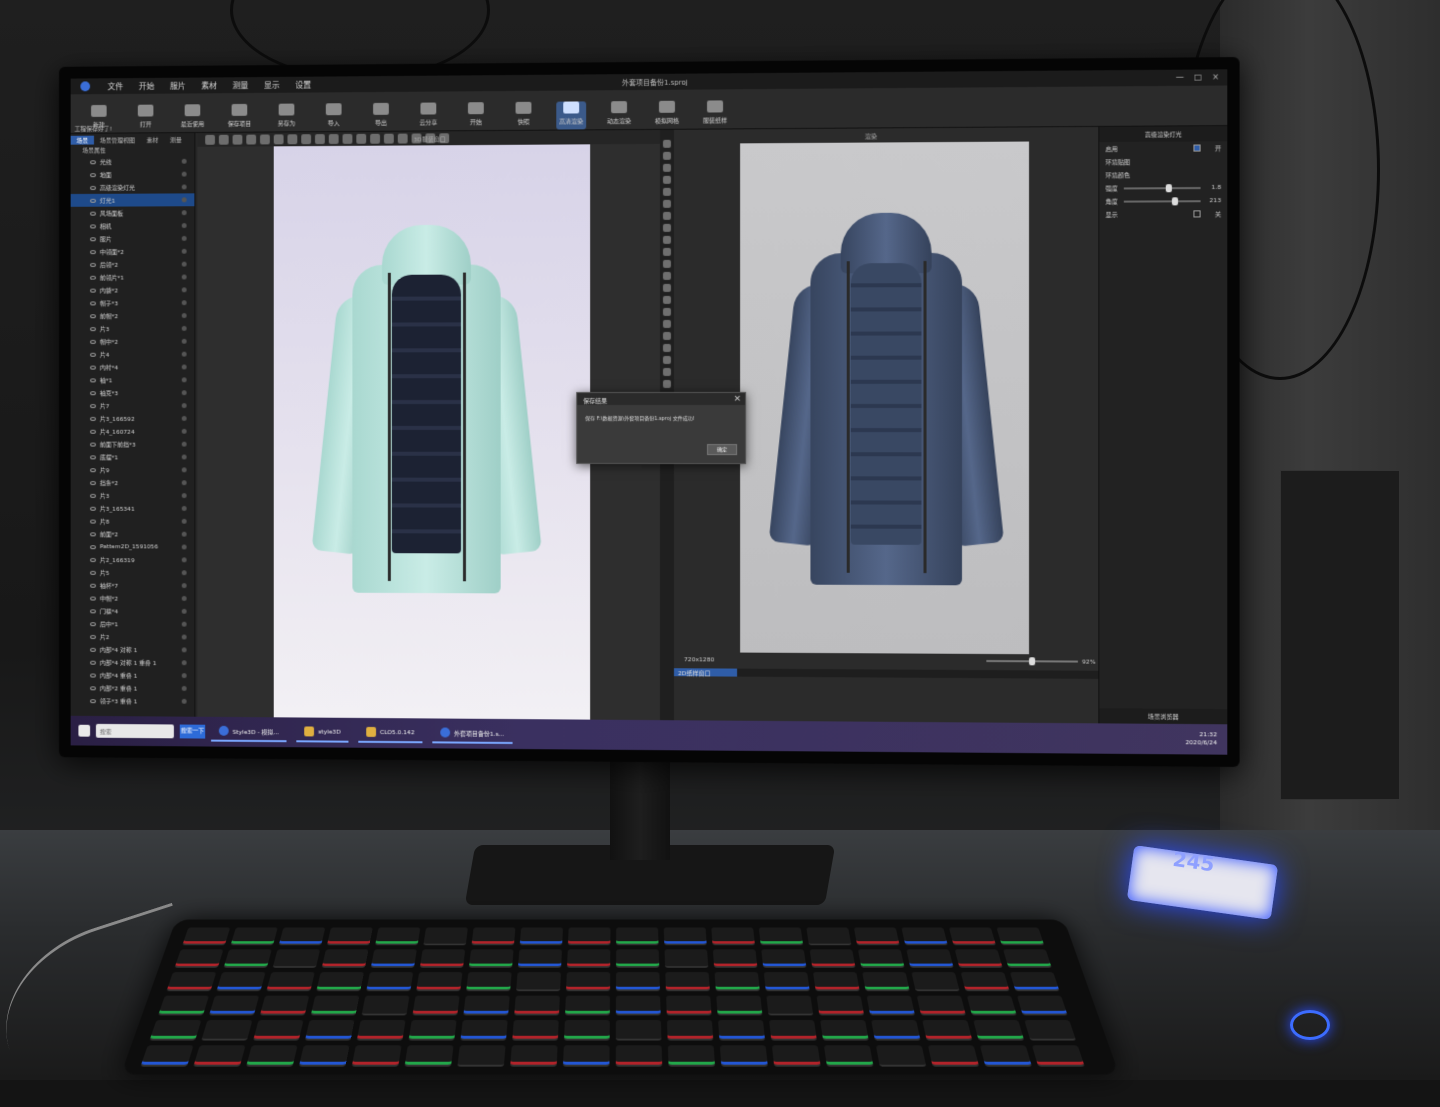 This screenshot has width=1440, height=1107. I want to click on toolbar-button: 最近使用, so click(192, 118).